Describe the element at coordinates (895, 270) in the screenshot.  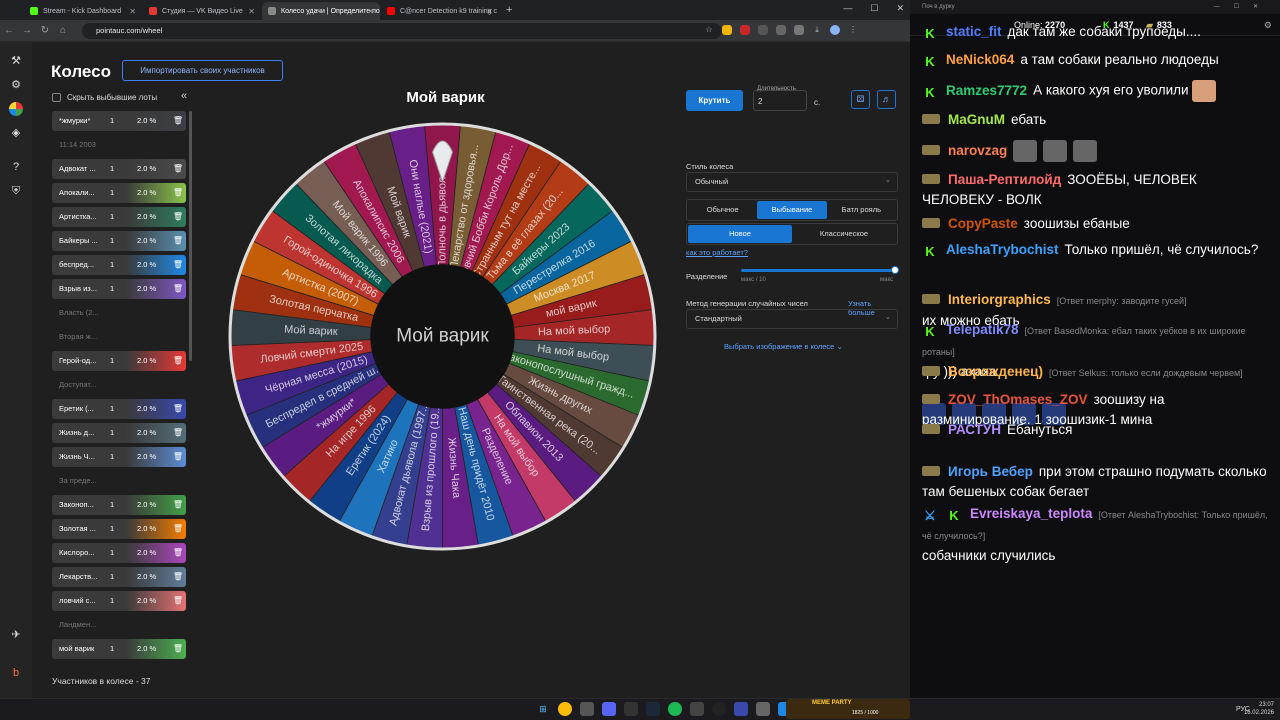
I see `slider-thumb` at that location.